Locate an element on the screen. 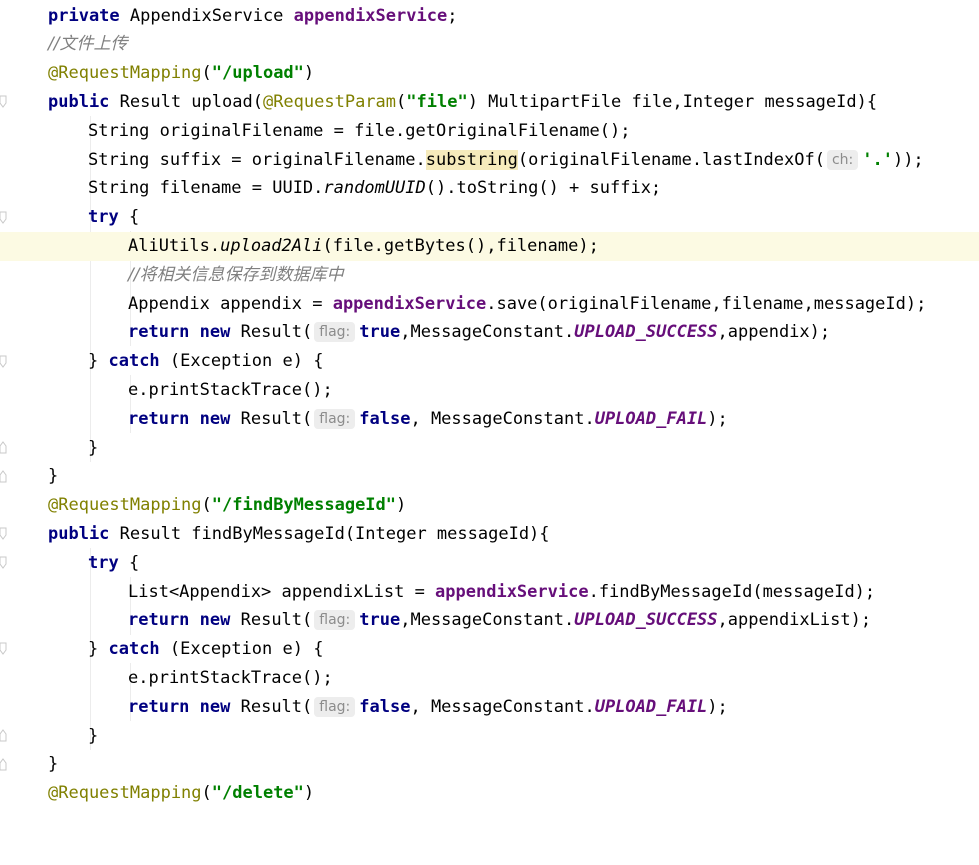  string-literal: "/upload" is located at coordinates (257, 73).